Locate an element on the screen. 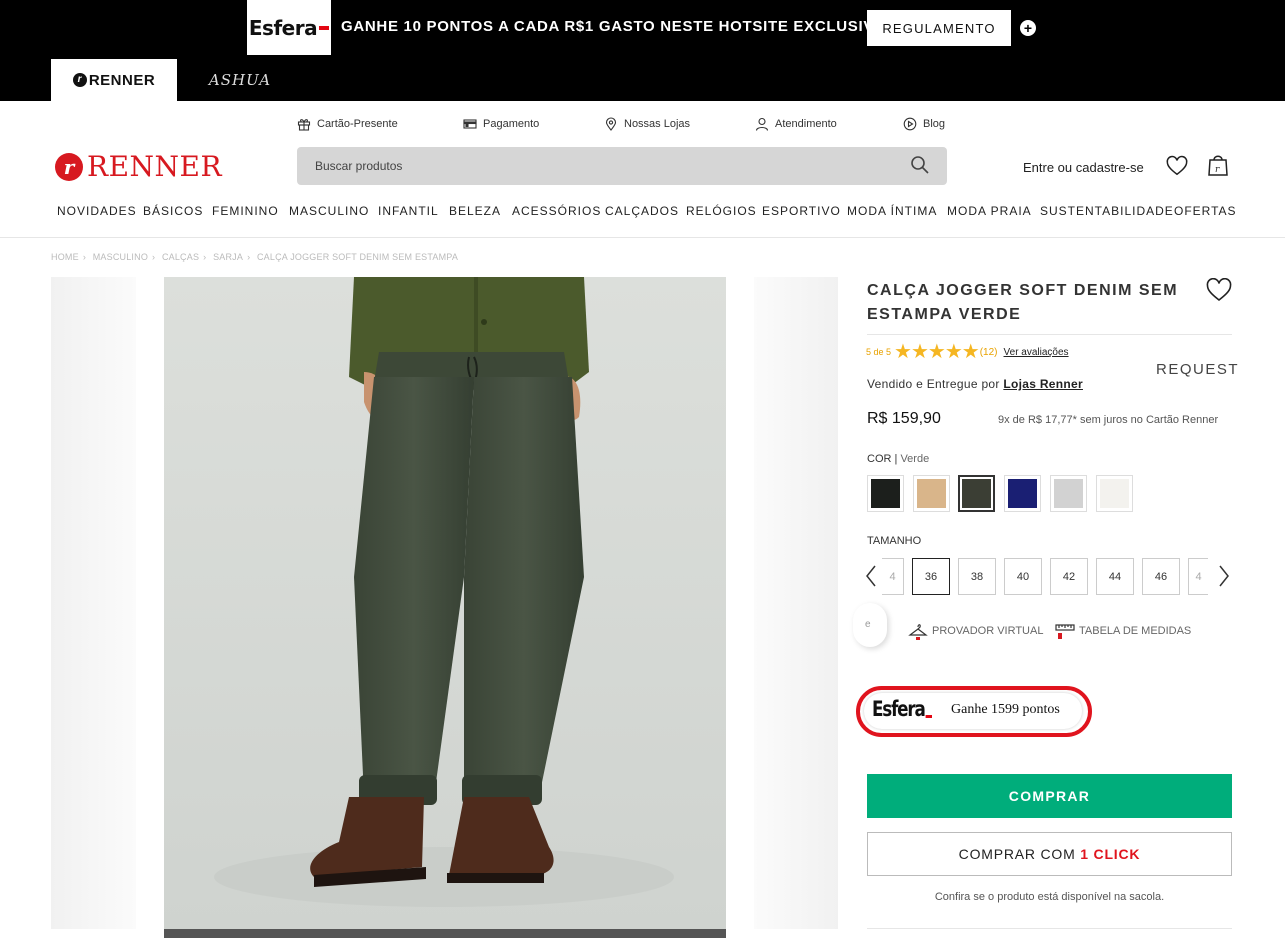 Image resolution: width=1285 pixels, height=938 pixels. color-label-text: COR is located at coordinates (879, 459).